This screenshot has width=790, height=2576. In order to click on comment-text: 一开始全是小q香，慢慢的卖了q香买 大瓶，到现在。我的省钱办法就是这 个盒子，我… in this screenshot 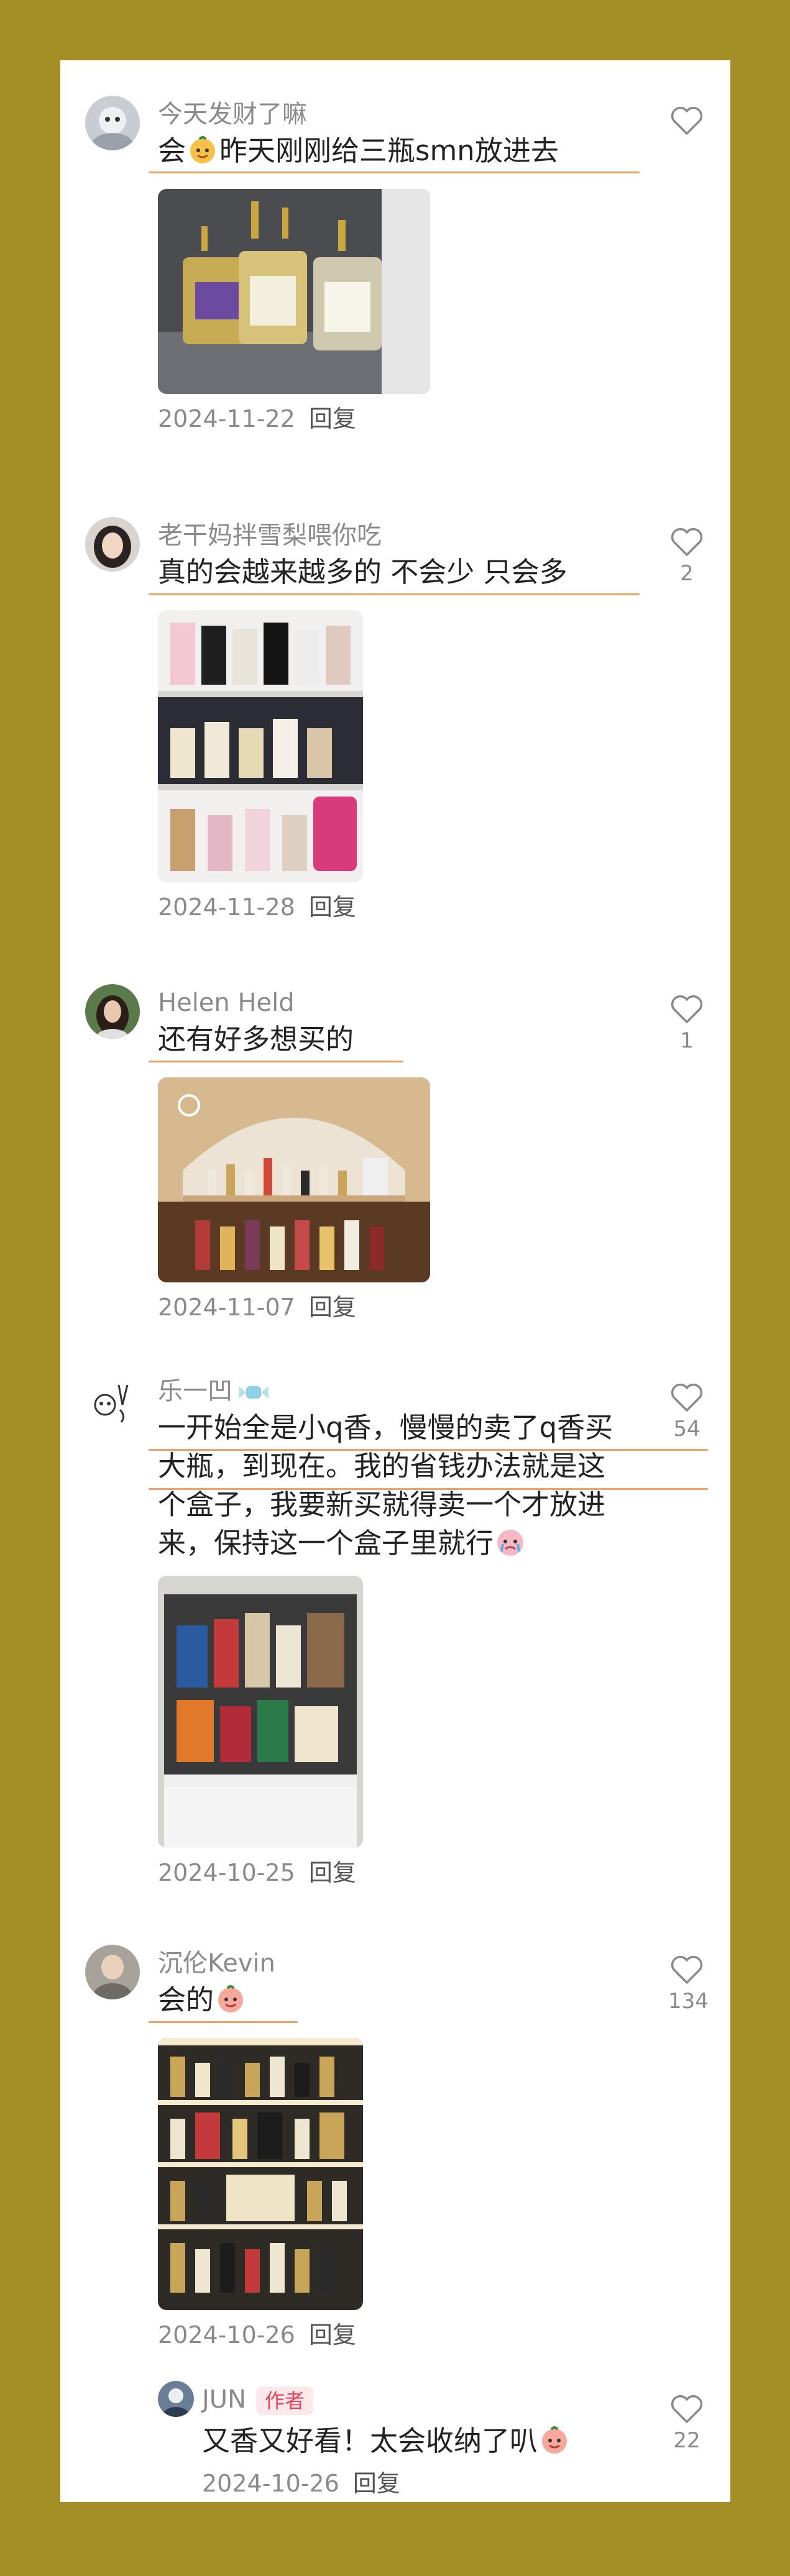, I will do `click(385, 1485)`.